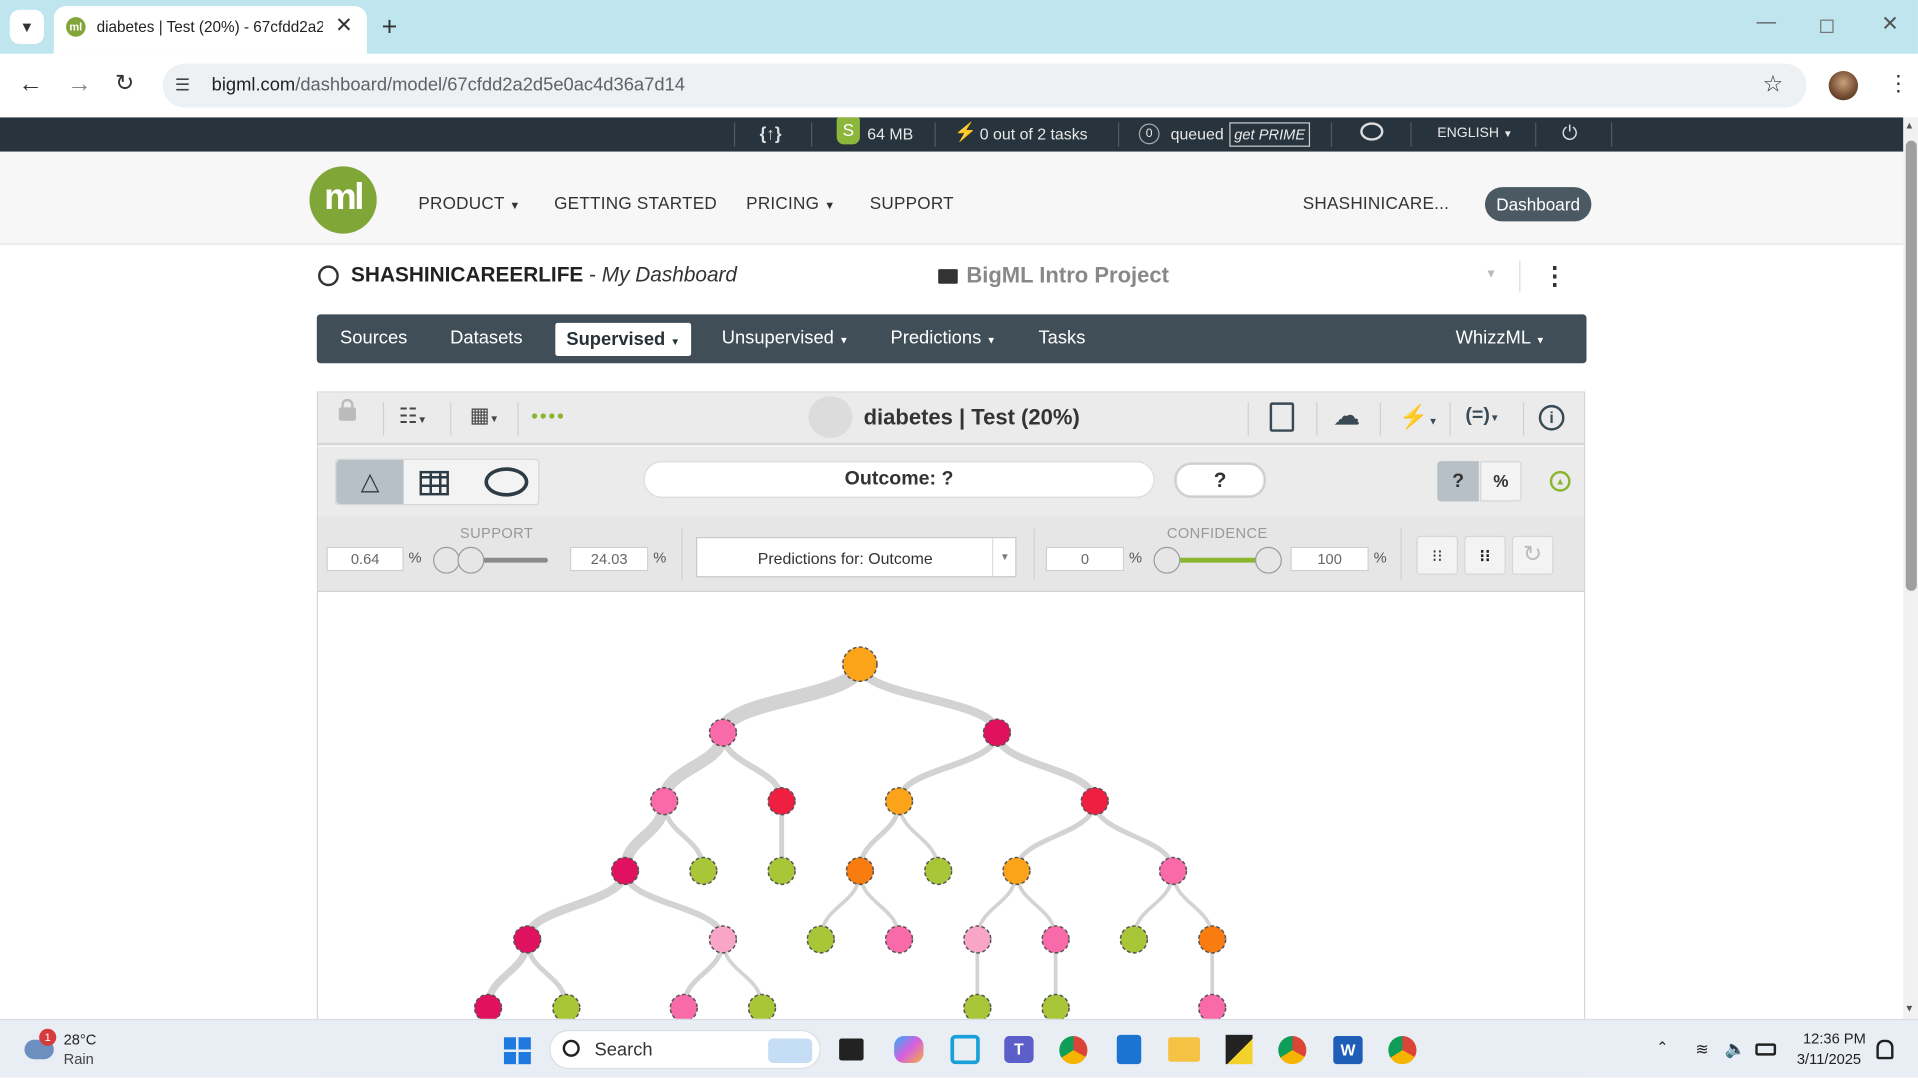 This screenshot has width=1918, height=1078. I want to click on prediction-result: ?, so click(1220, 480).